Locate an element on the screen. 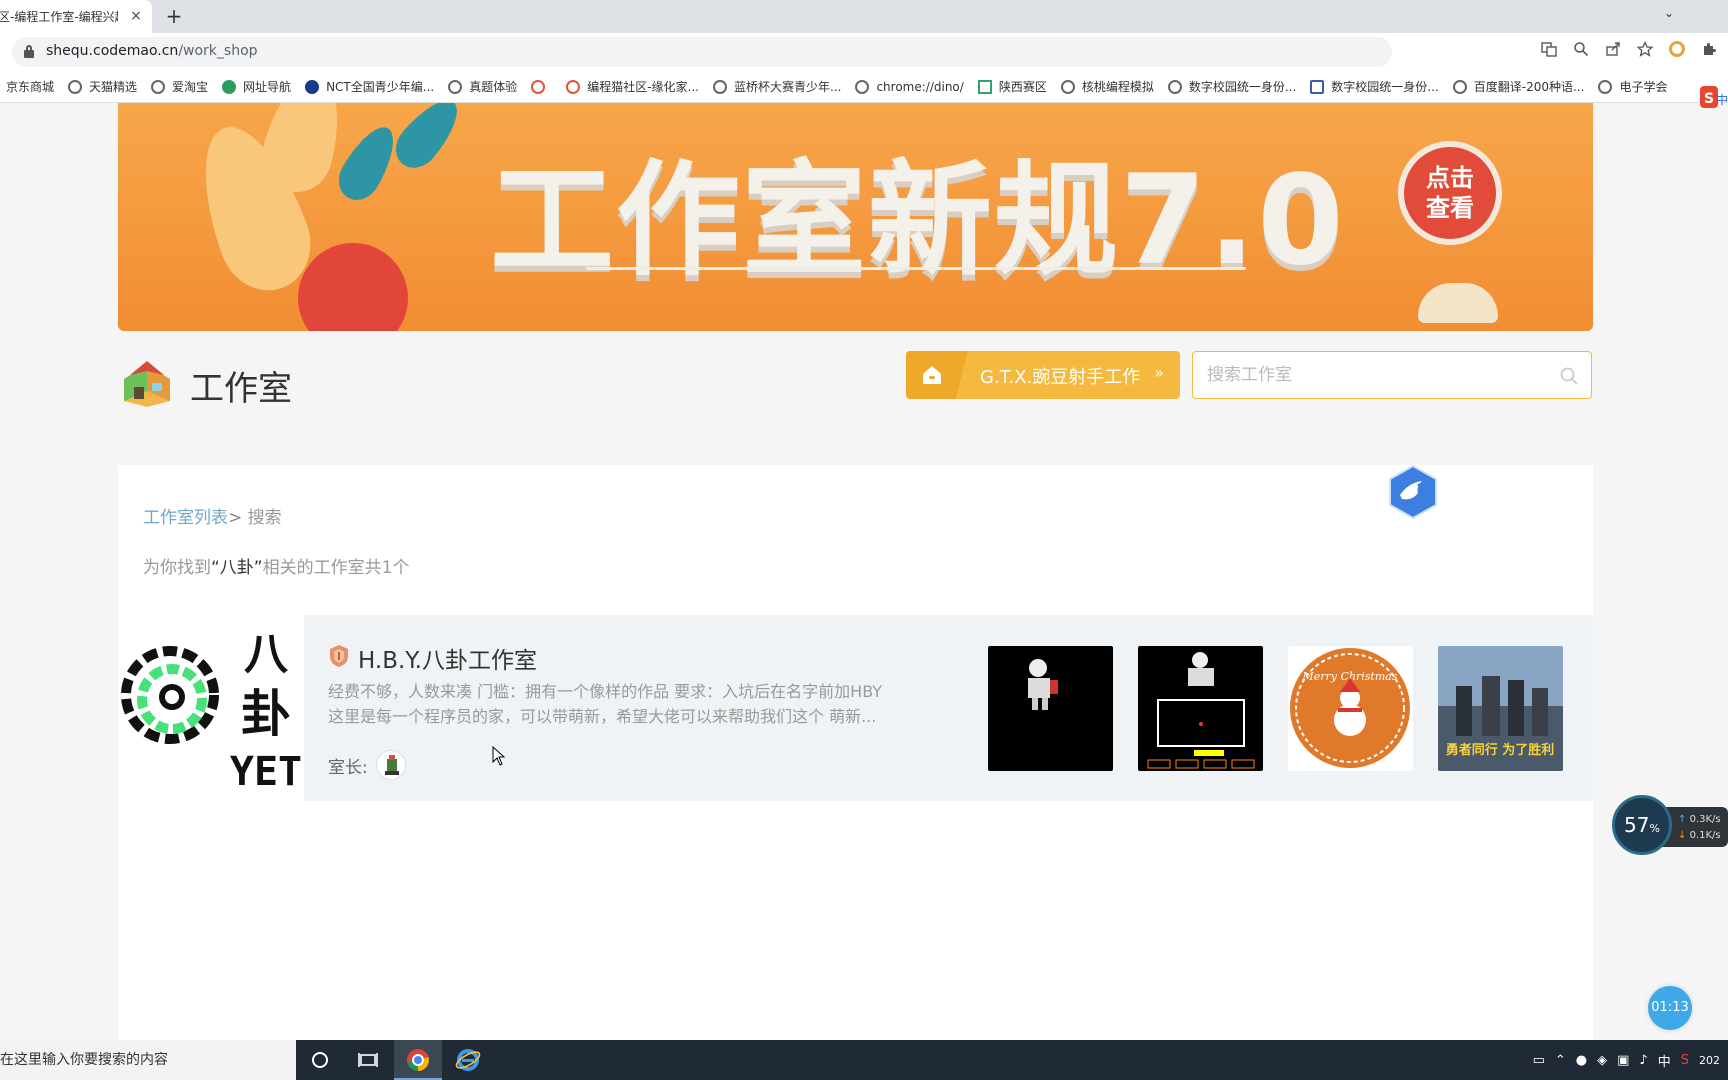 This screenshot has width=1728, height=1080. omnibox: shequ.codemao.cn/work_shop is located at coordinates (702, 52).